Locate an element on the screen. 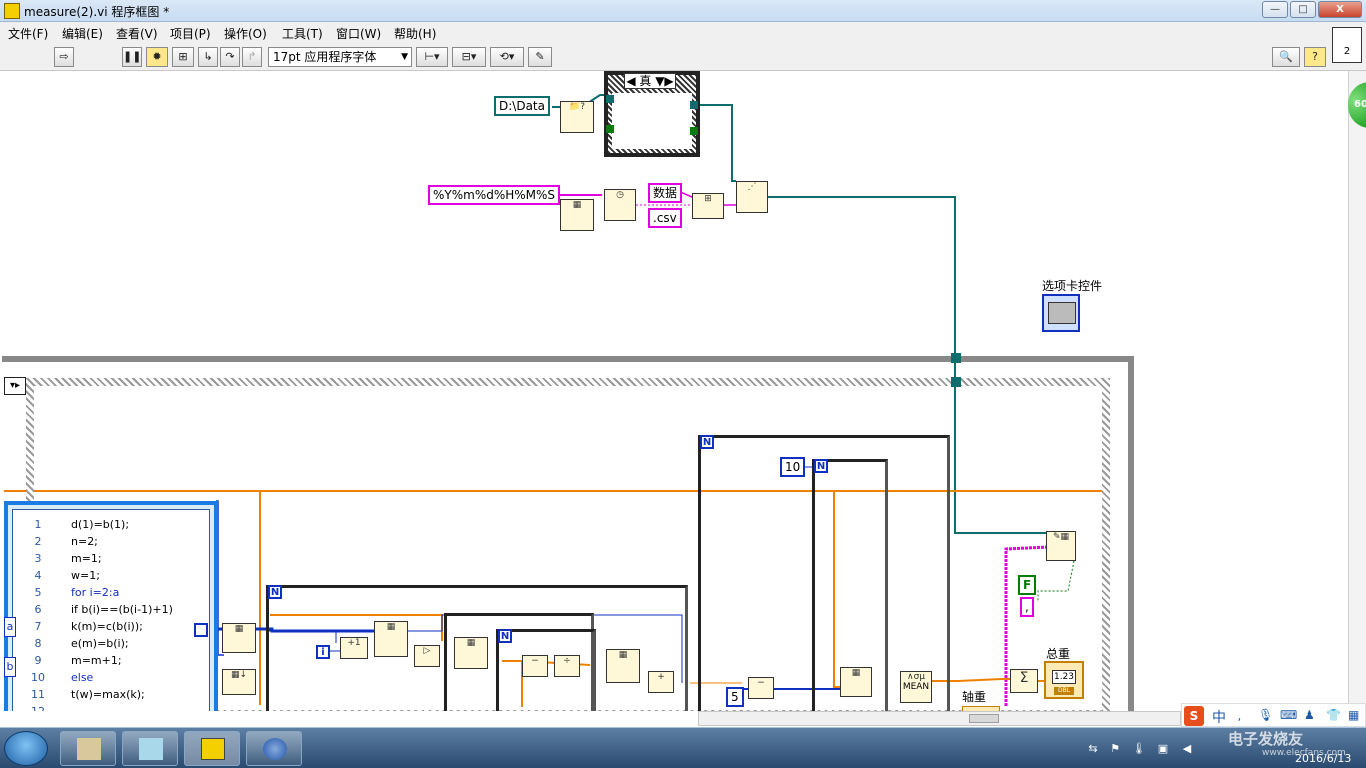 This screenshot has width=1366, height=768. highlight-bulb-icon: ✹ is located at coordinates (157, 57).